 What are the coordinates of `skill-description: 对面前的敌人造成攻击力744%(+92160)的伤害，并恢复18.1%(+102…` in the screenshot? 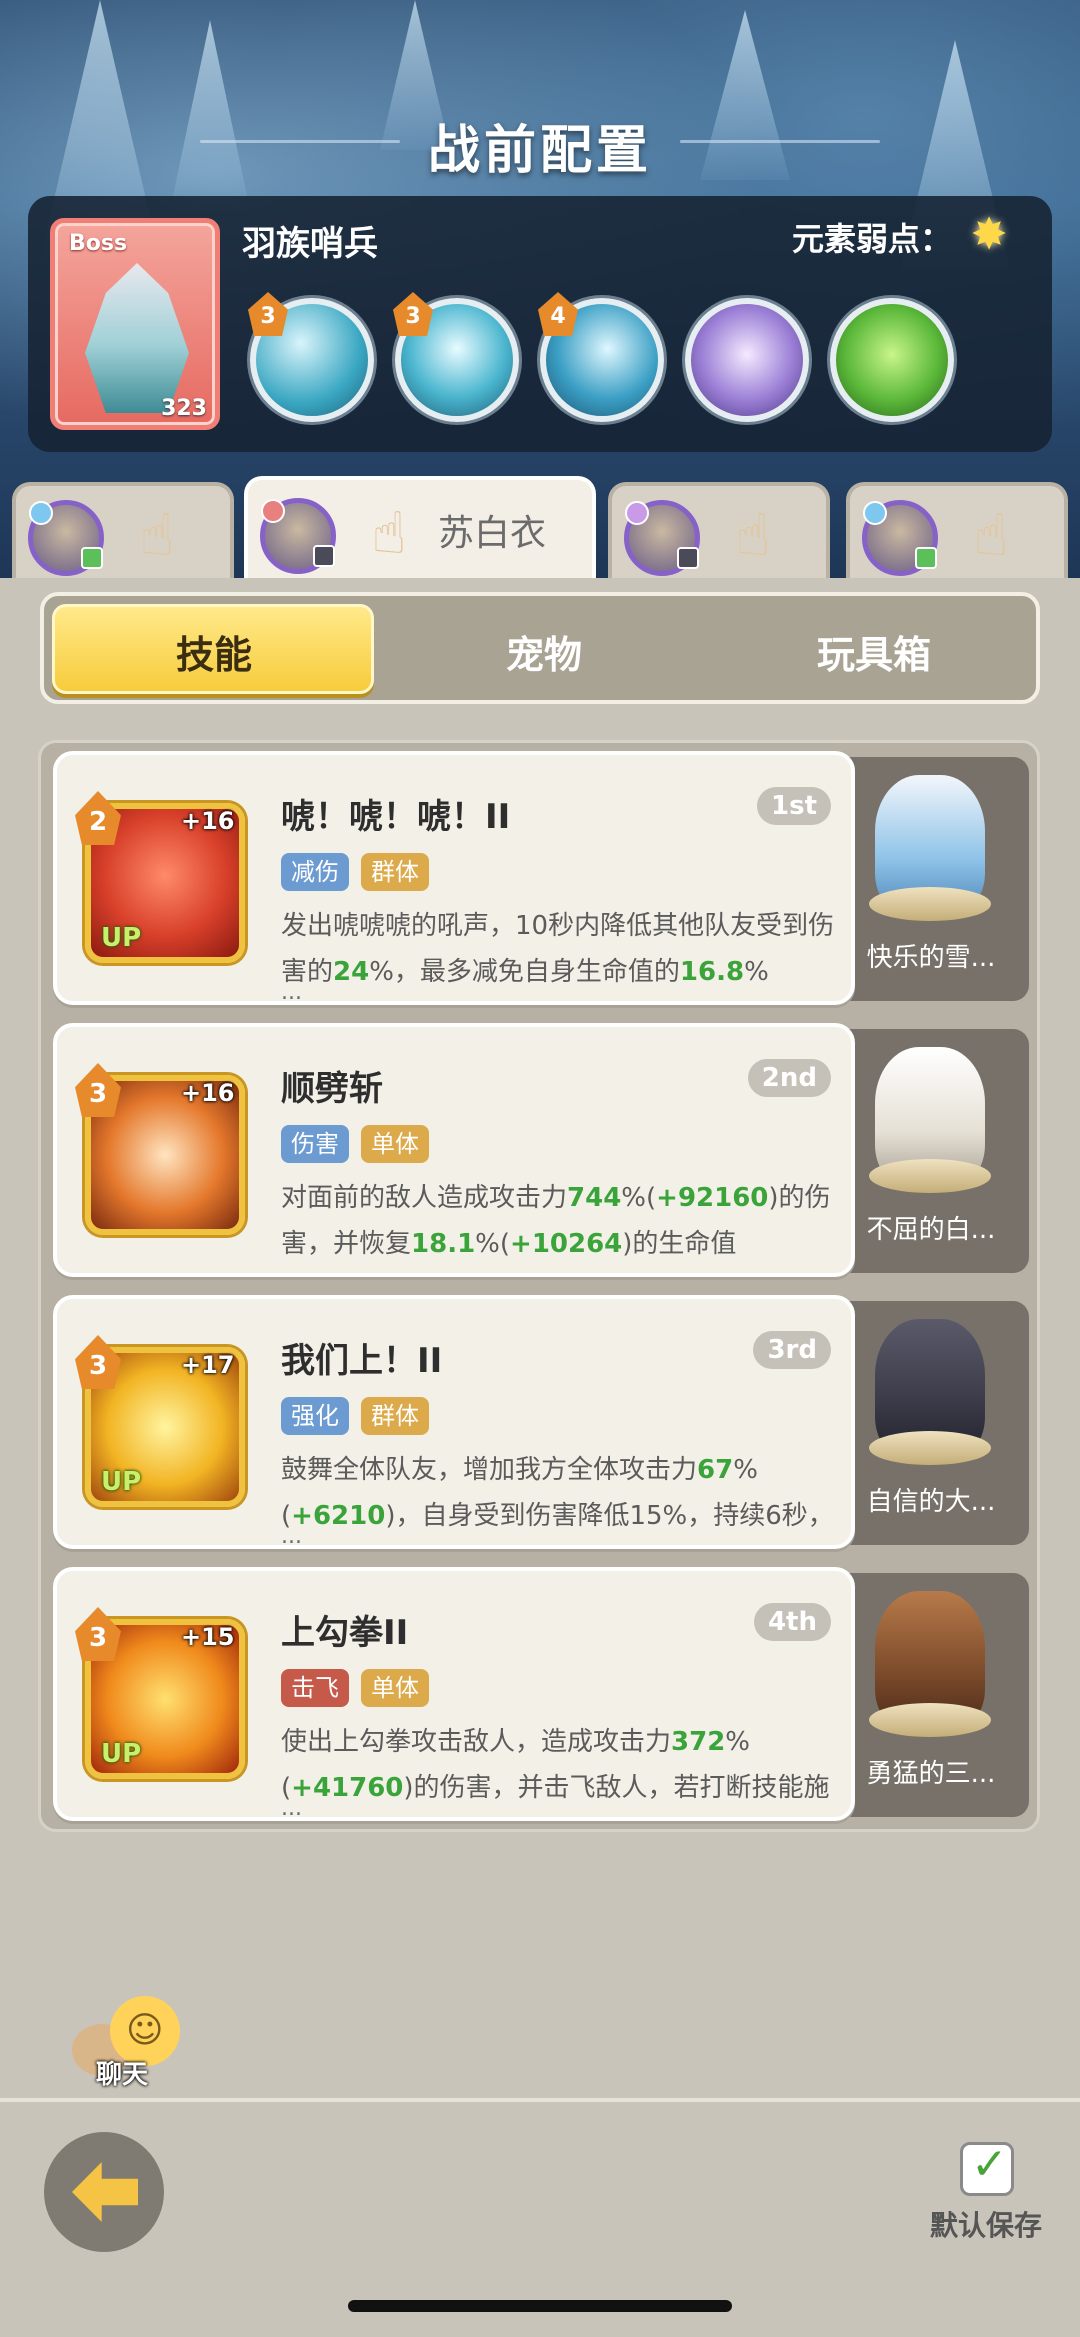 It's located at (556, 1221).